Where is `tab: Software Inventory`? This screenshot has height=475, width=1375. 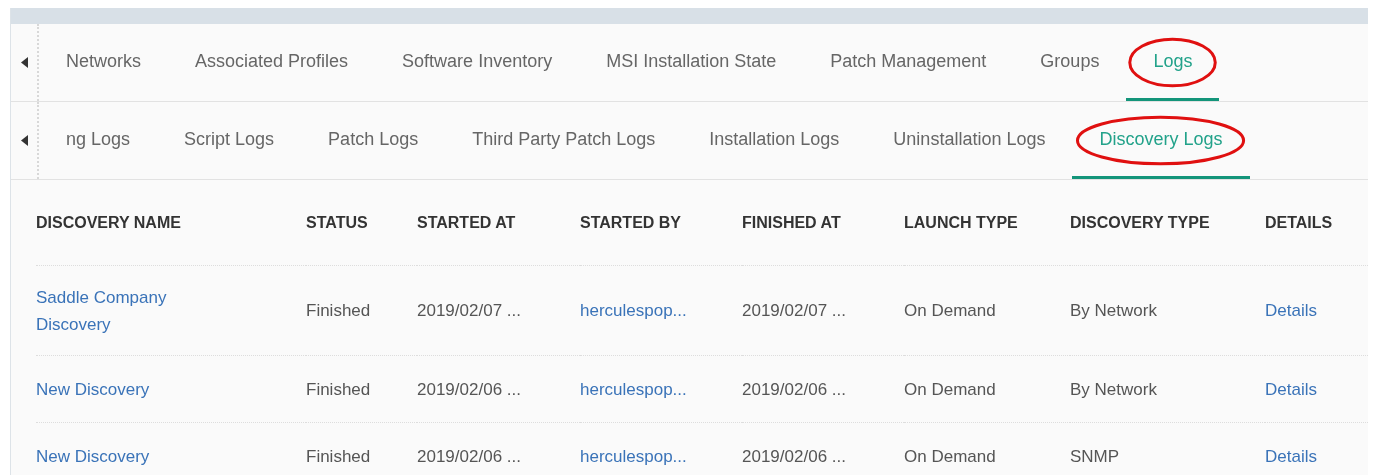 tab: Software Inventory is located at coordinates (477, 62).